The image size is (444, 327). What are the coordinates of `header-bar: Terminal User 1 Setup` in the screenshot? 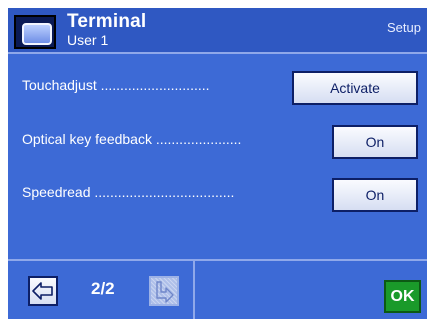 It's located at (217, 30).